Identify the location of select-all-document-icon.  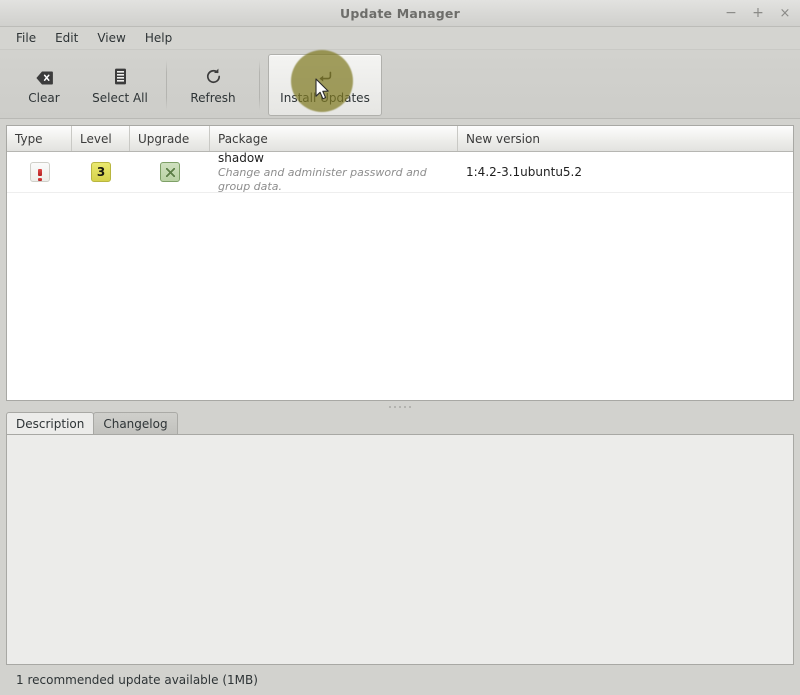
(120, 75).